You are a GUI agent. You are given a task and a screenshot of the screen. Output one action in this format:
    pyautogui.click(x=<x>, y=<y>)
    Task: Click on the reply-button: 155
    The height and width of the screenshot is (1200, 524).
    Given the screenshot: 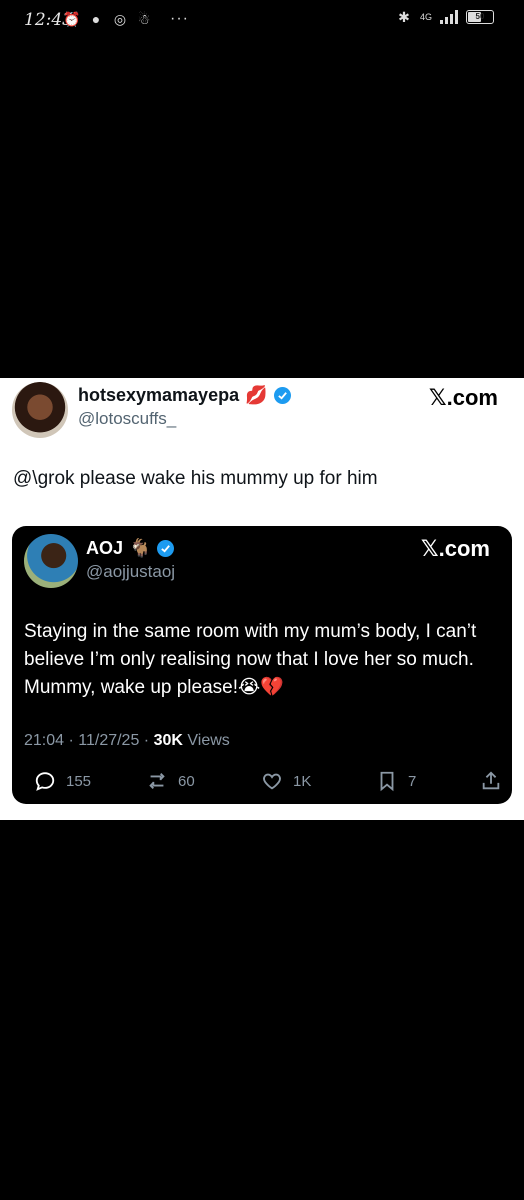 What is the action you would take?
    pyautogui.click(x=62, y=781)
    